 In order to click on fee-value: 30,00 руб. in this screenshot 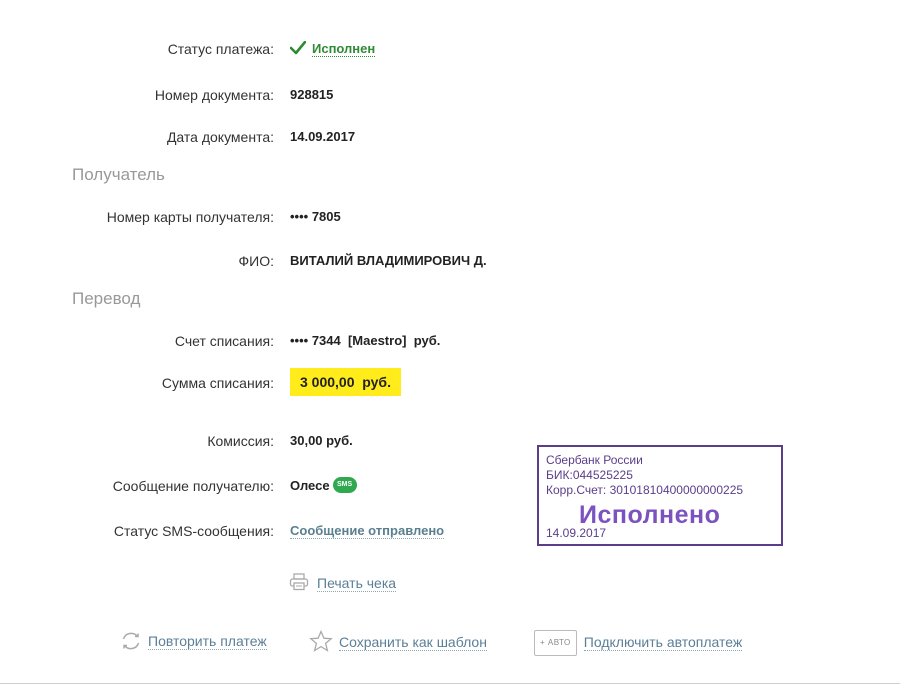, I will do `click(321, 440)`.